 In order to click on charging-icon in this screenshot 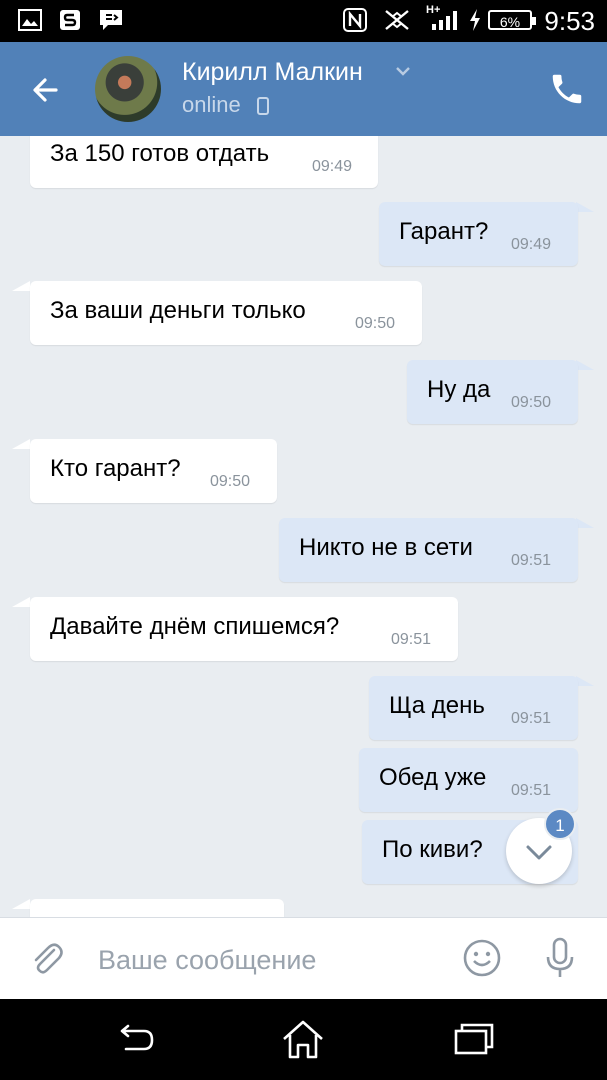, I will do `click(475, 20)`.